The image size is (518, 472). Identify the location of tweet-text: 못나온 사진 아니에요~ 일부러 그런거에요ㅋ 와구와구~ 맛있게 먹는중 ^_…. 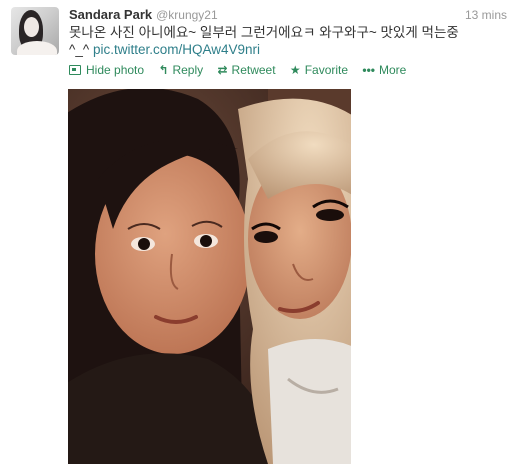
(290, 41).